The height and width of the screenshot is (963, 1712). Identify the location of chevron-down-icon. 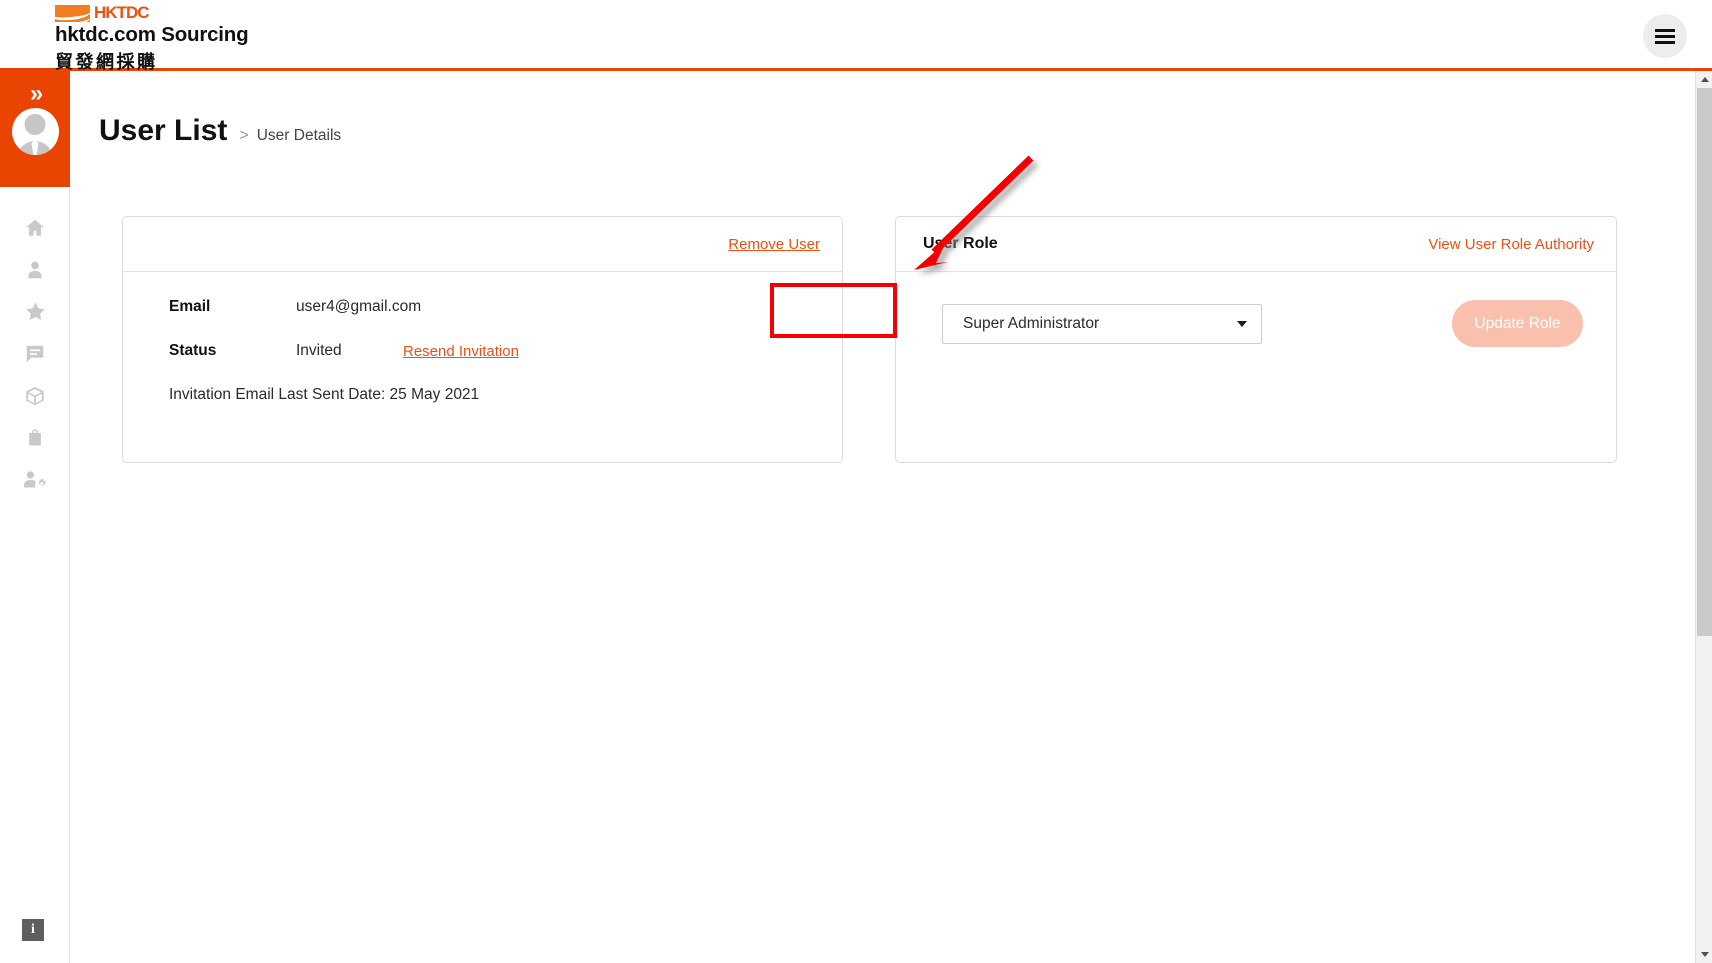
(1242, 323).